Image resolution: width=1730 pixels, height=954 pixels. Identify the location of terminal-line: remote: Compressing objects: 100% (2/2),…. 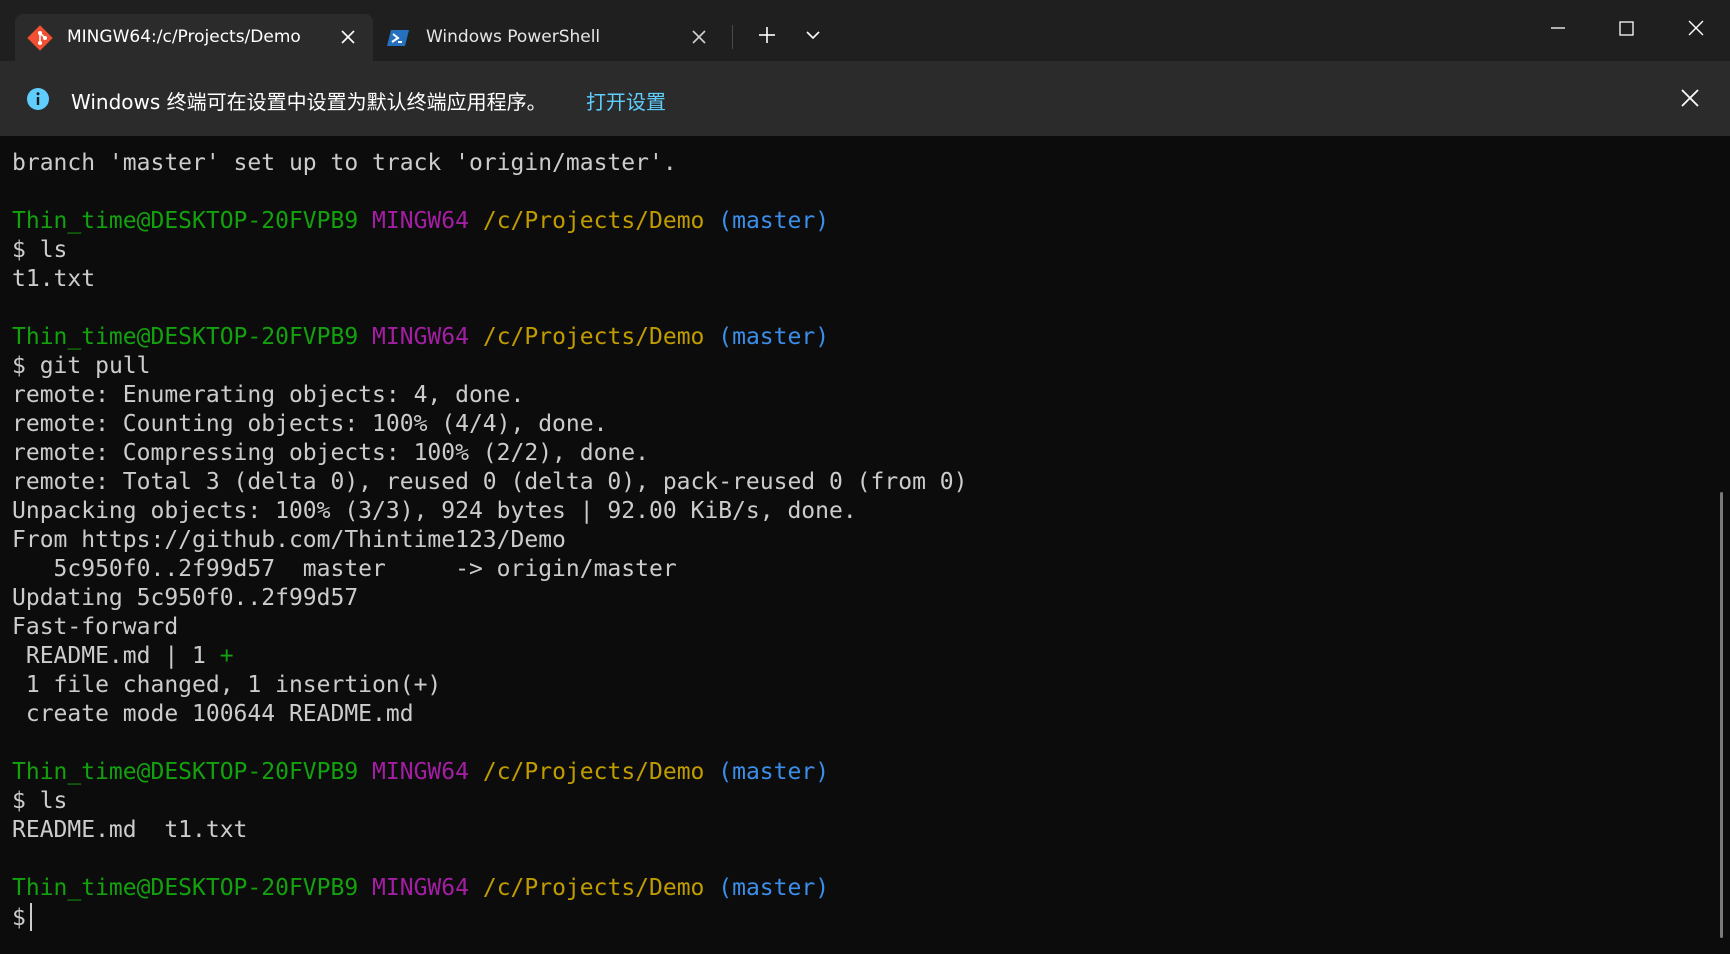
(330, 453).